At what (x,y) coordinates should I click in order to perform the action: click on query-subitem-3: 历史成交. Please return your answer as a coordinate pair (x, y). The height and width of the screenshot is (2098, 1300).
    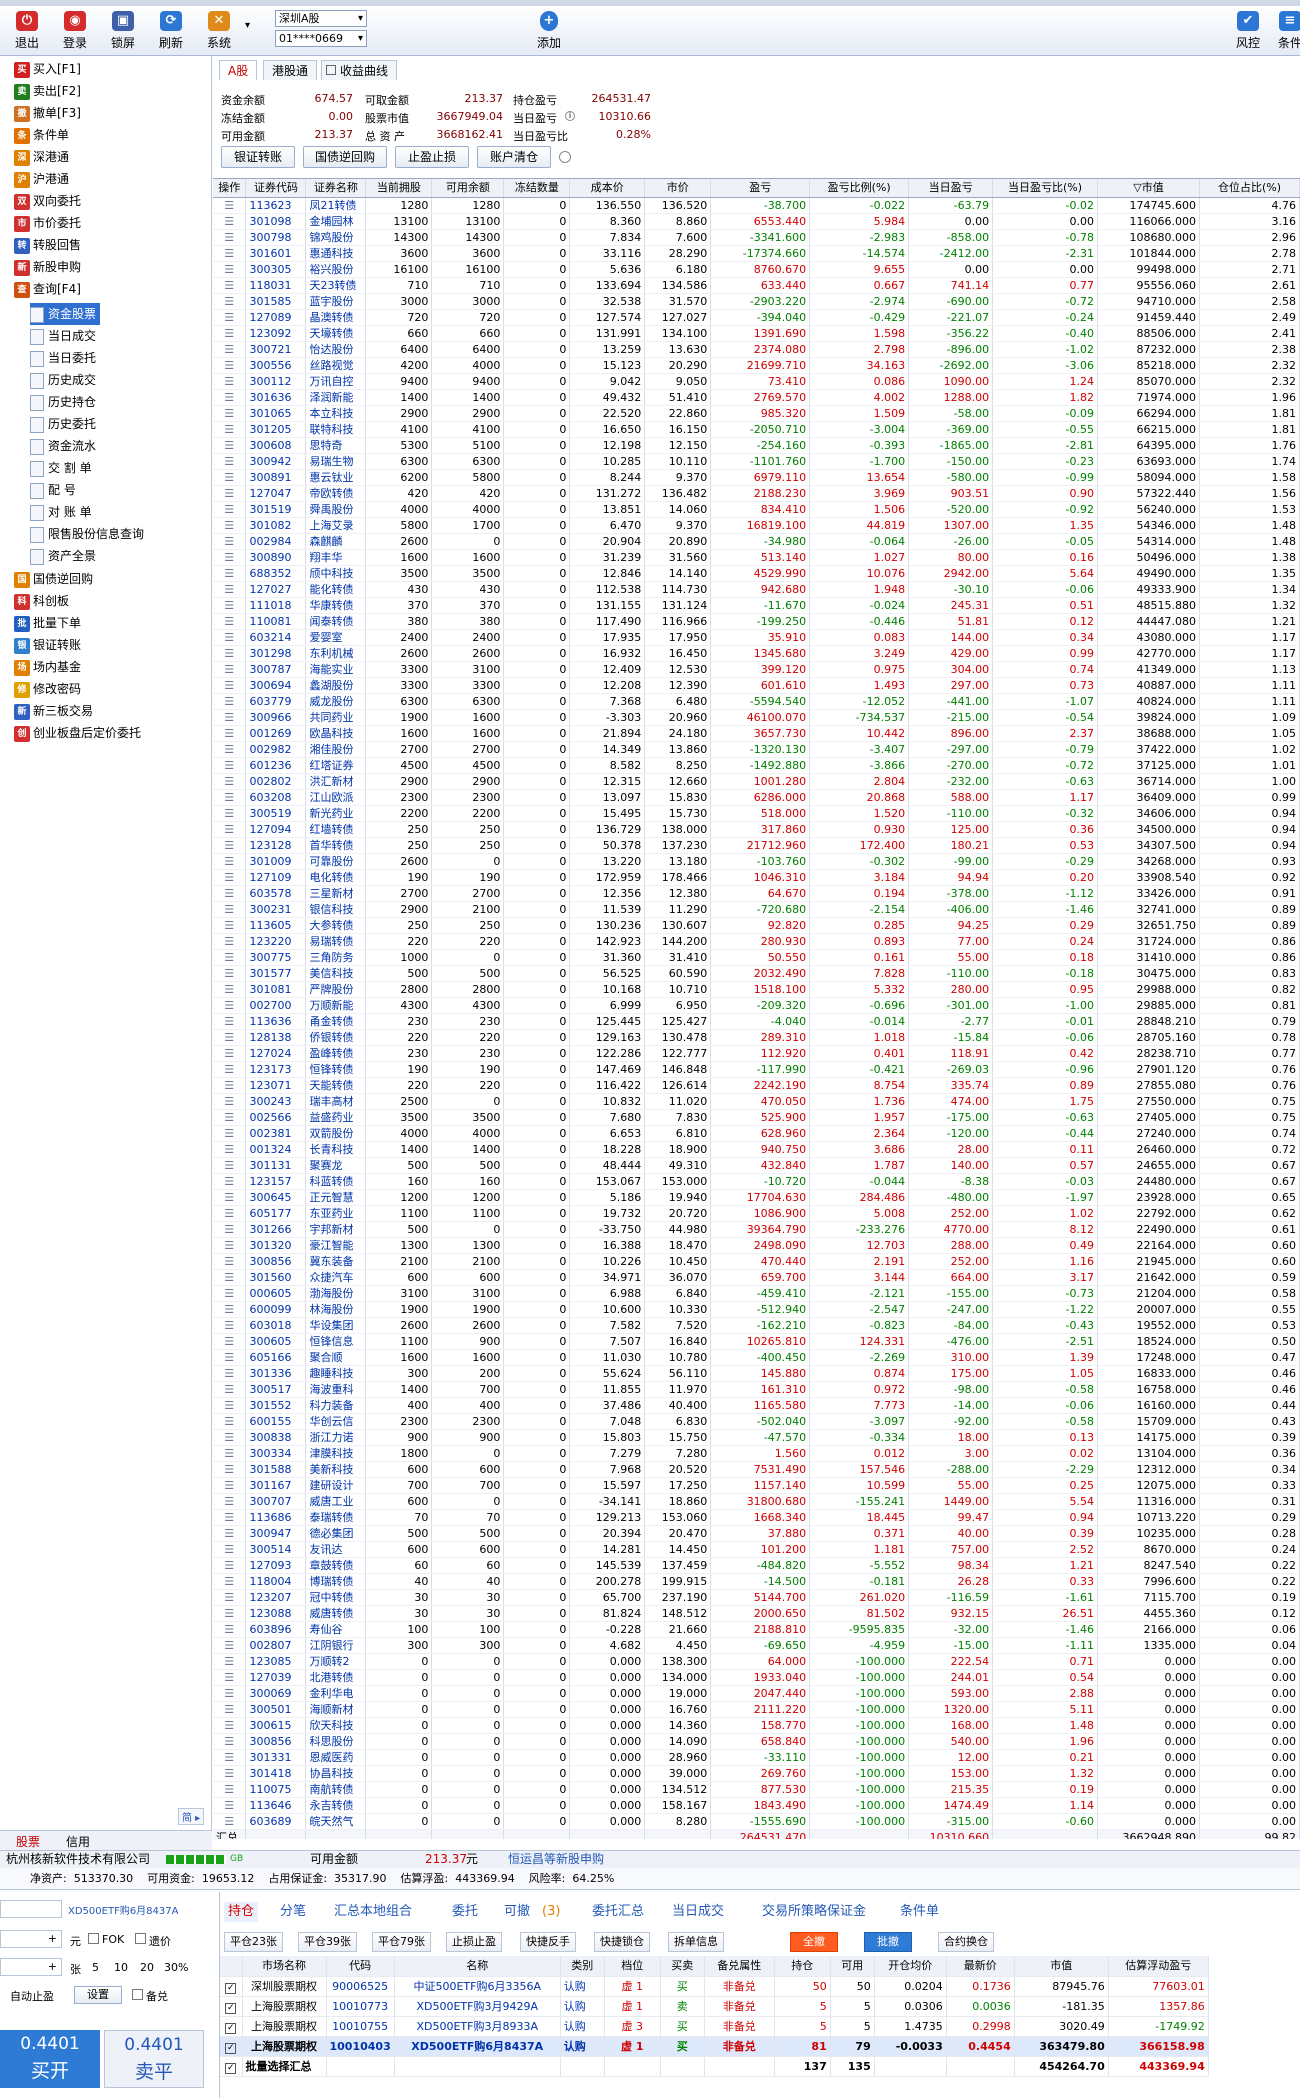
    Looking at the image, I should click on (63, 380).